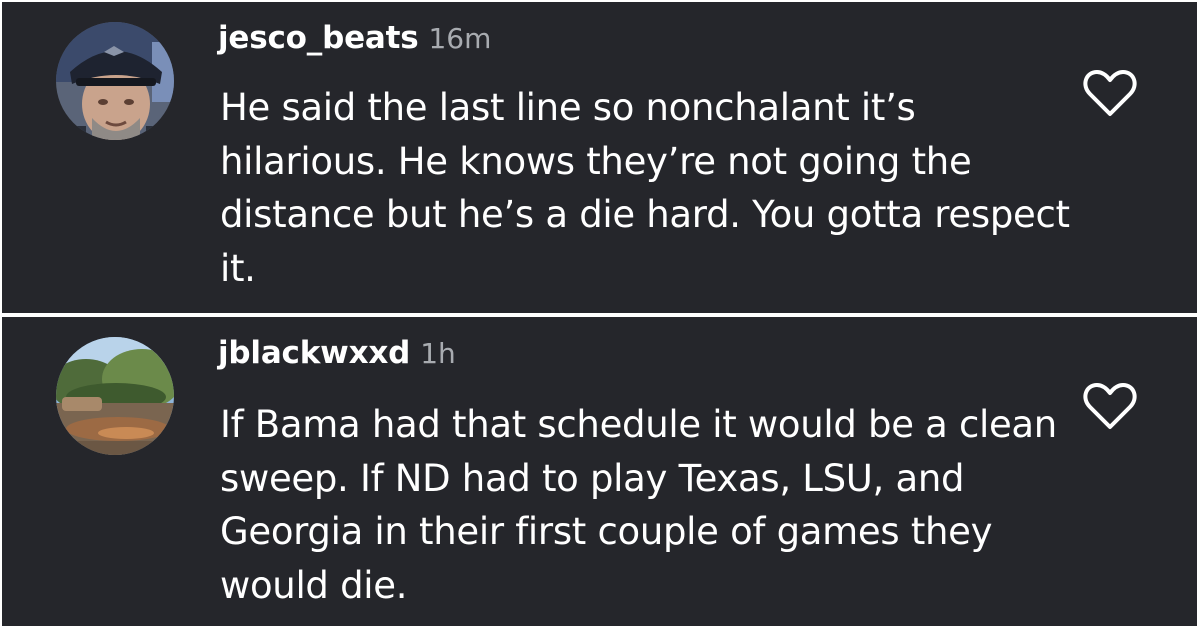 The width and height of the screenshot is (1200, 628). Describe the element at coordinates (438, 353) in the screenshot. I see `timestamp: 1h` at that location.